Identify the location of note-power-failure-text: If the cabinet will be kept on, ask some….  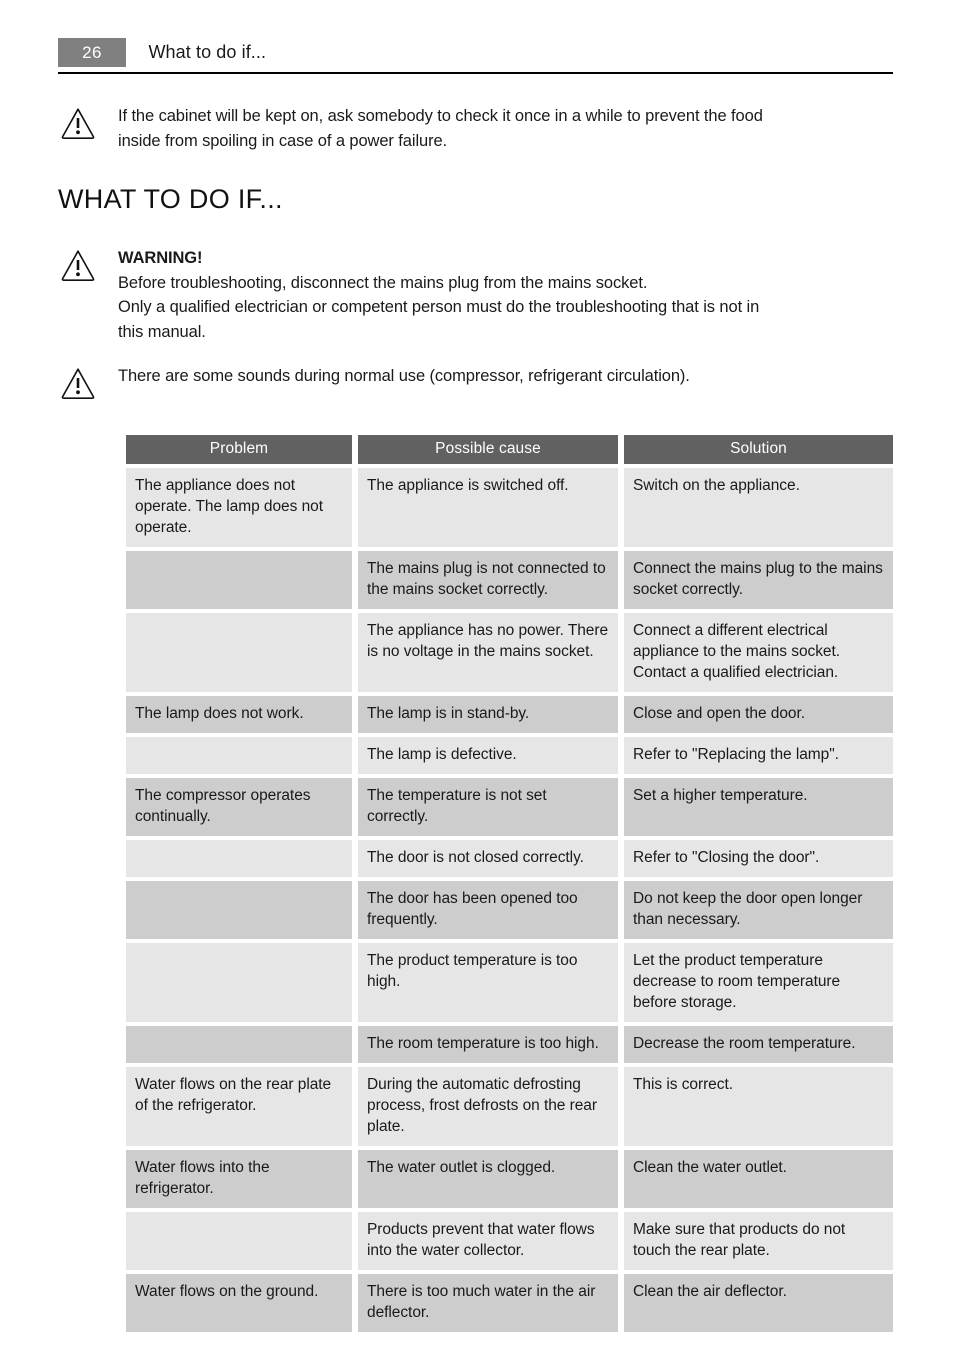
(440, 128).